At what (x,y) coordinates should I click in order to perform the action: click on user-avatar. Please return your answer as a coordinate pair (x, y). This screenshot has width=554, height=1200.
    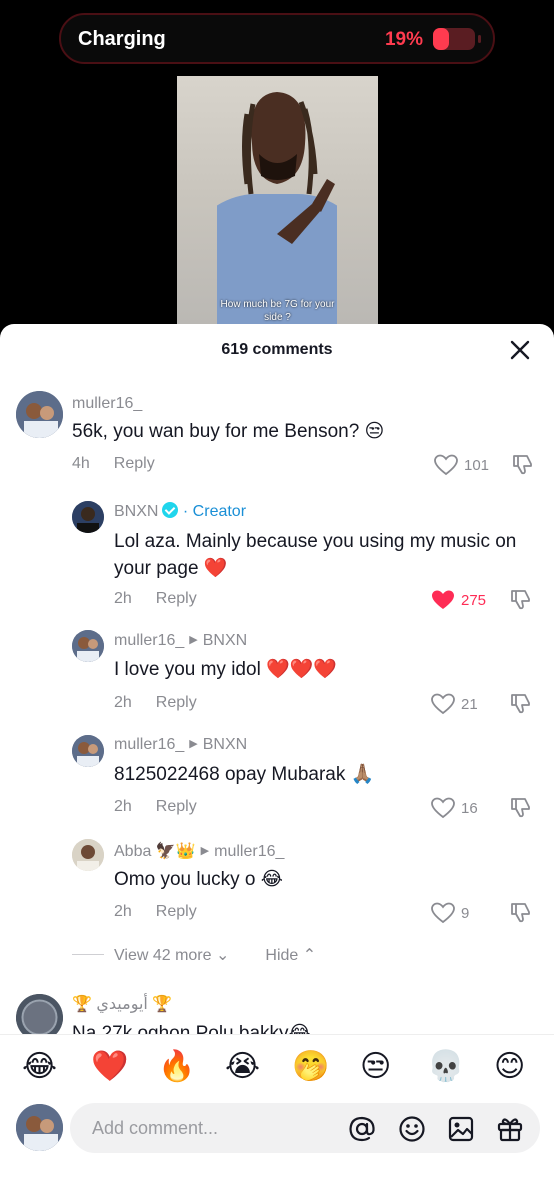
    Looking at the image, I should click on (39, 1127).